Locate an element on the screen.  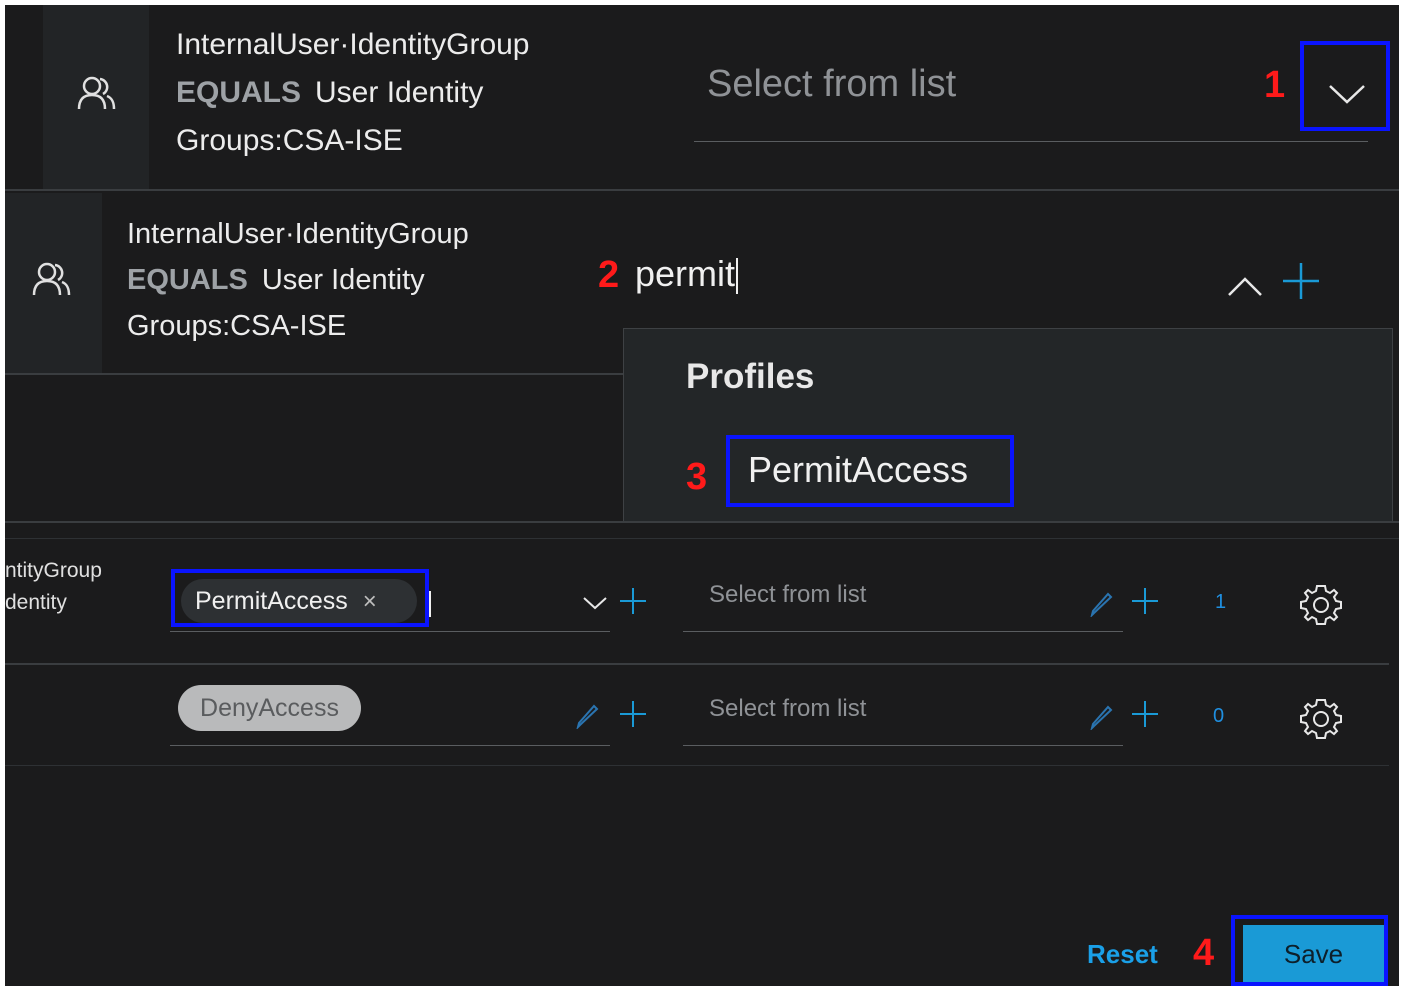
chip-label: DenyAccess is located at coordinates (269, 708).